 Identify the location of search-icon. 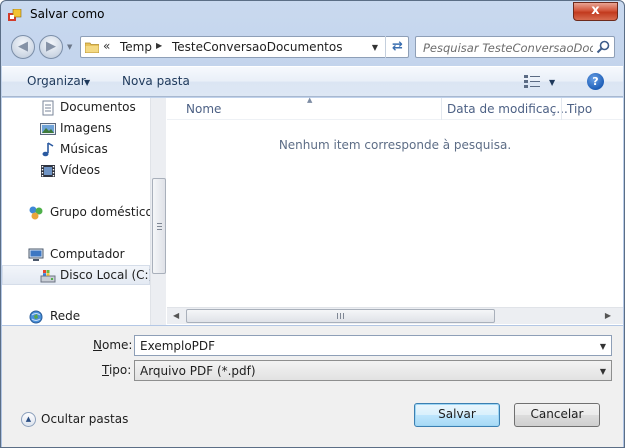
(603, 47).